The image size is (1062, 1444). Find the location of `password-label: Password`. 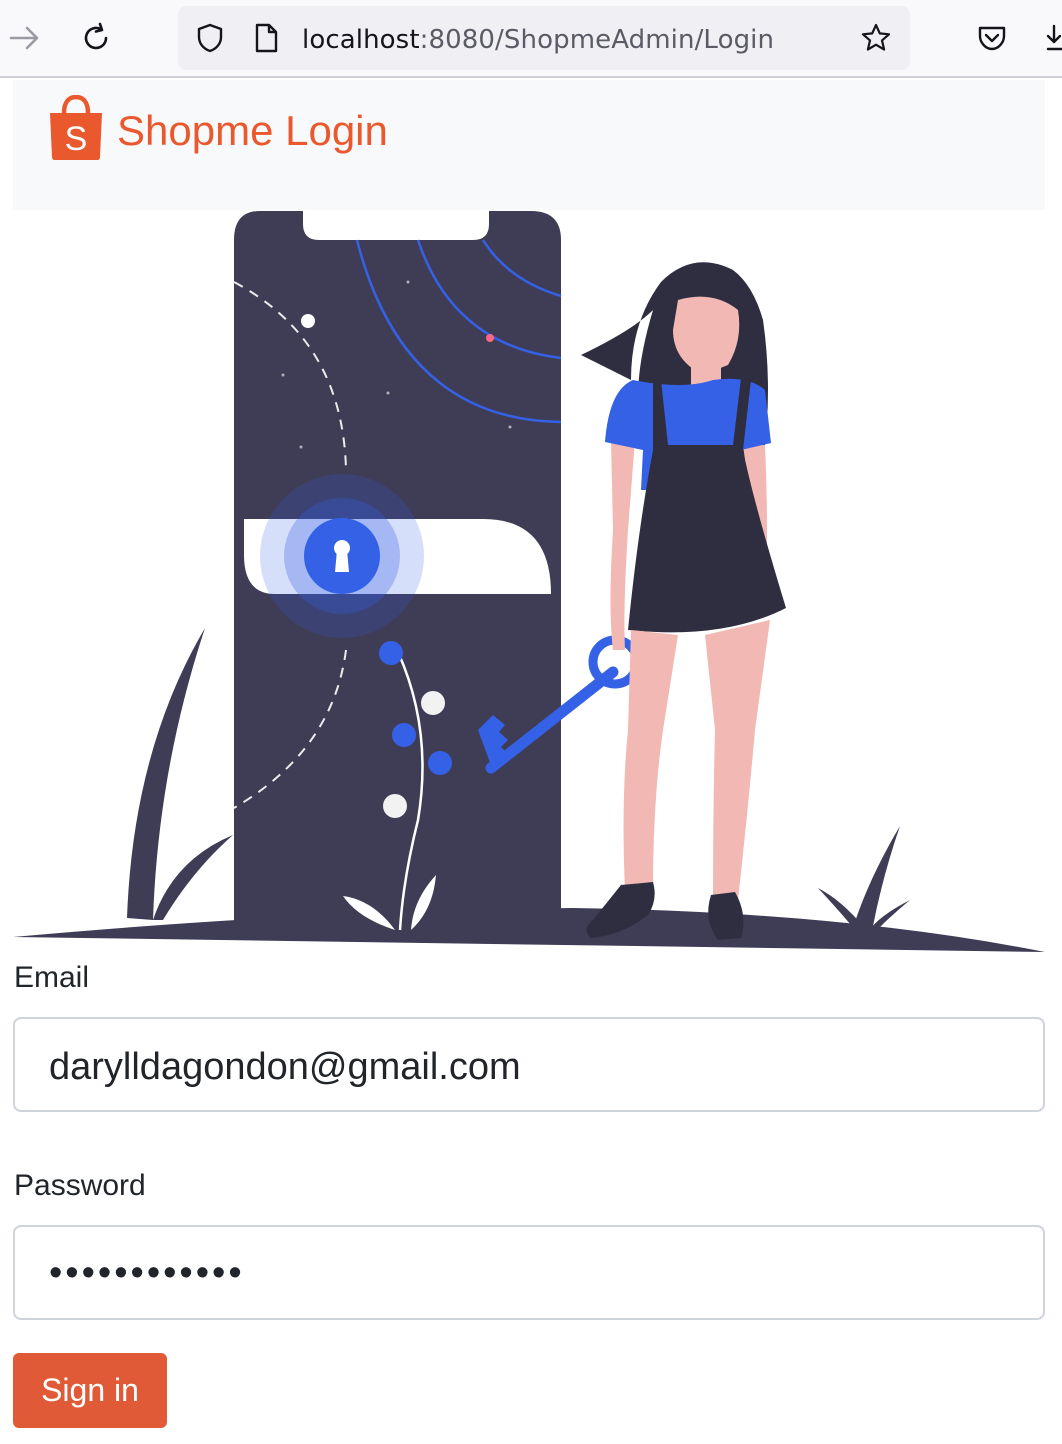

password-label: Password is located at coordinates (80, 1185).